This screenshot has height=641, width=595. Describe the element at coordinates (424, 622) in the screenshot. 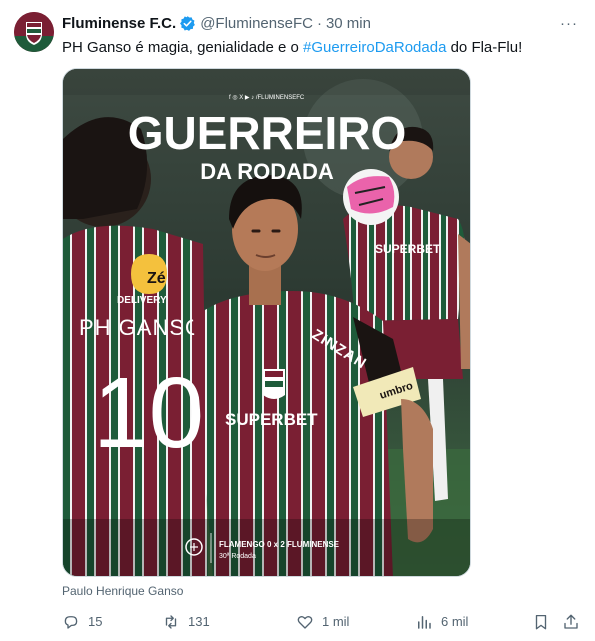

I see `views-chart-icon` at that location.